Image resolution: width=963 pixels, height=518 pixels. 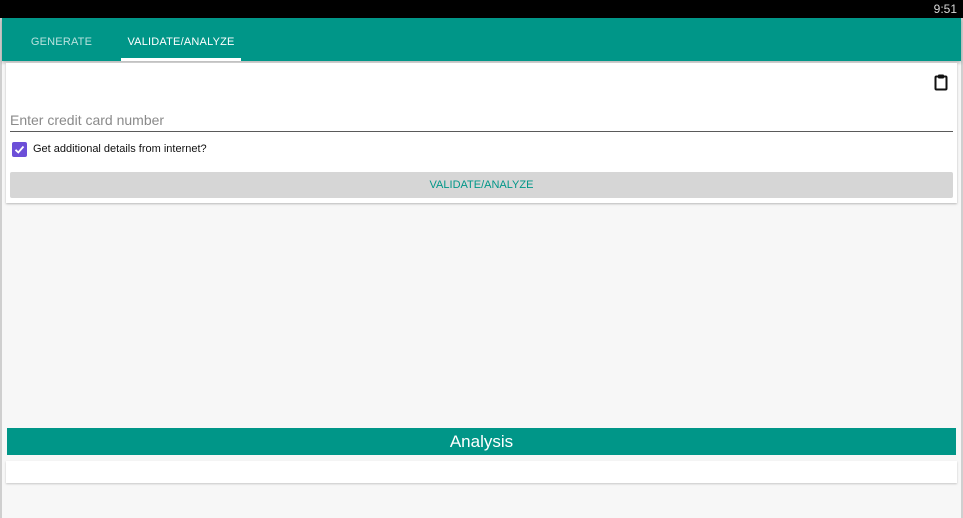 I want to click on analysis-results, so click(x=481, y=472).